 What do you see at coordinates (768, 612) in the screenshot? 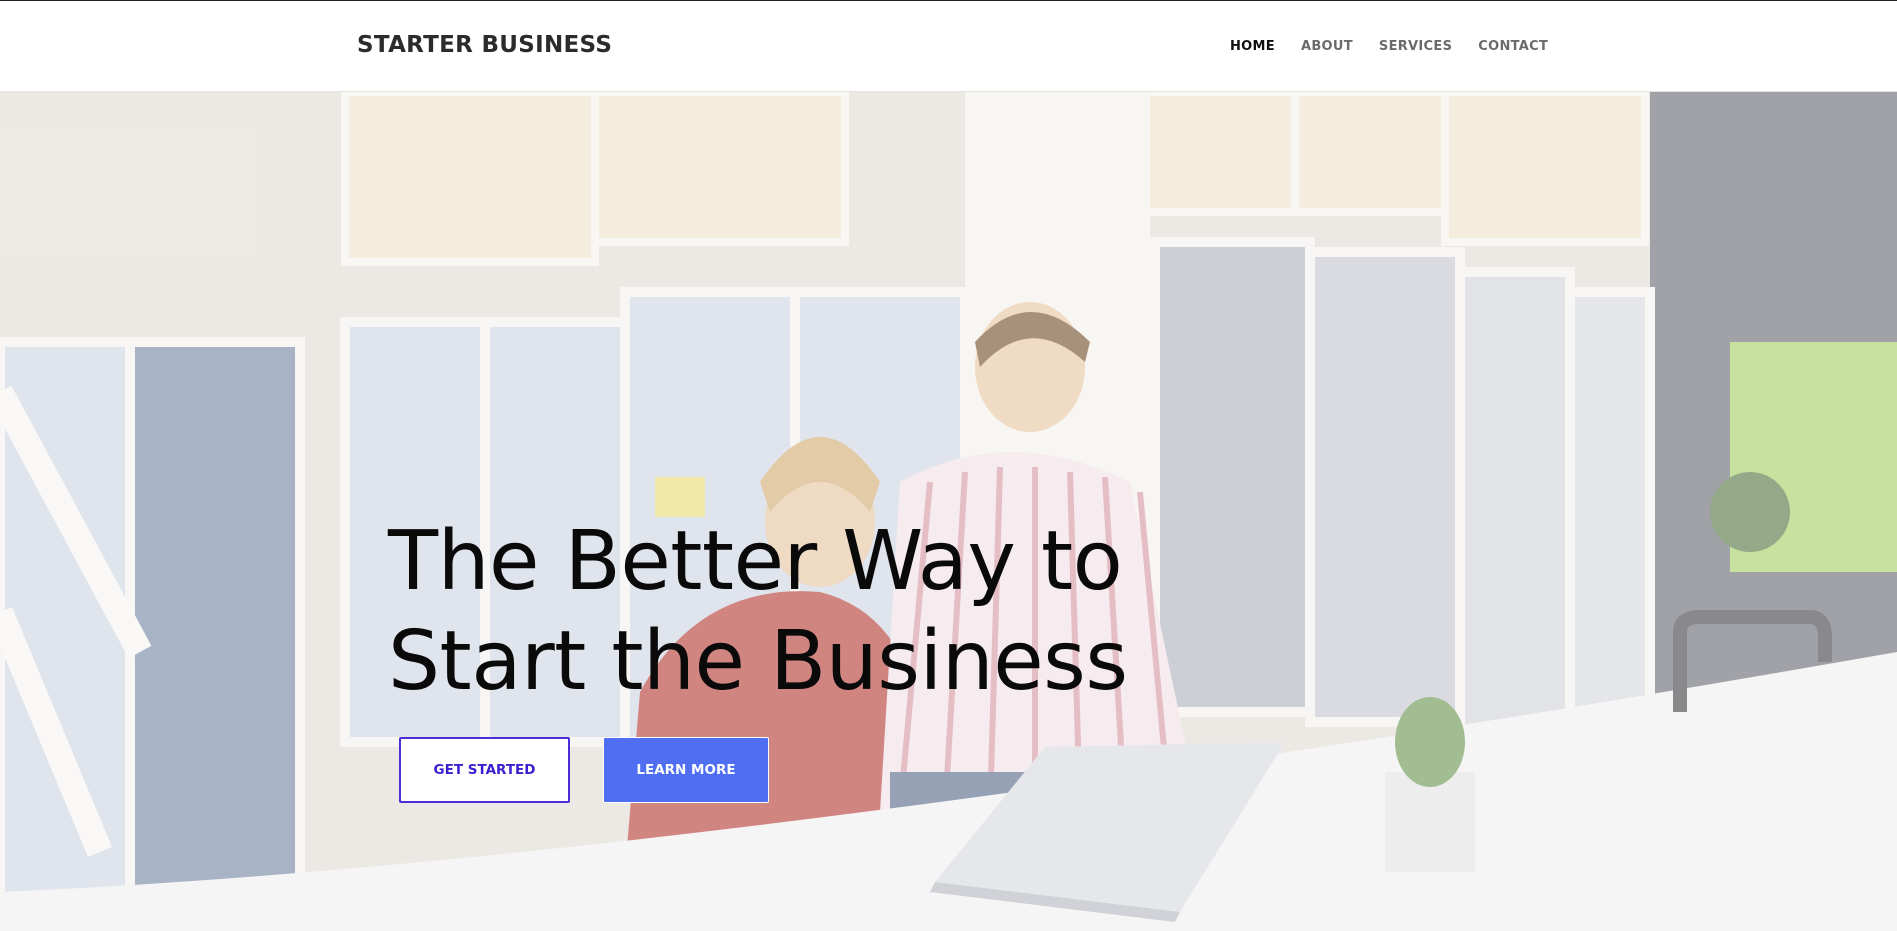
I see `hero-headline: The Better Way to Start the Business` at bounding box center [768, 612].